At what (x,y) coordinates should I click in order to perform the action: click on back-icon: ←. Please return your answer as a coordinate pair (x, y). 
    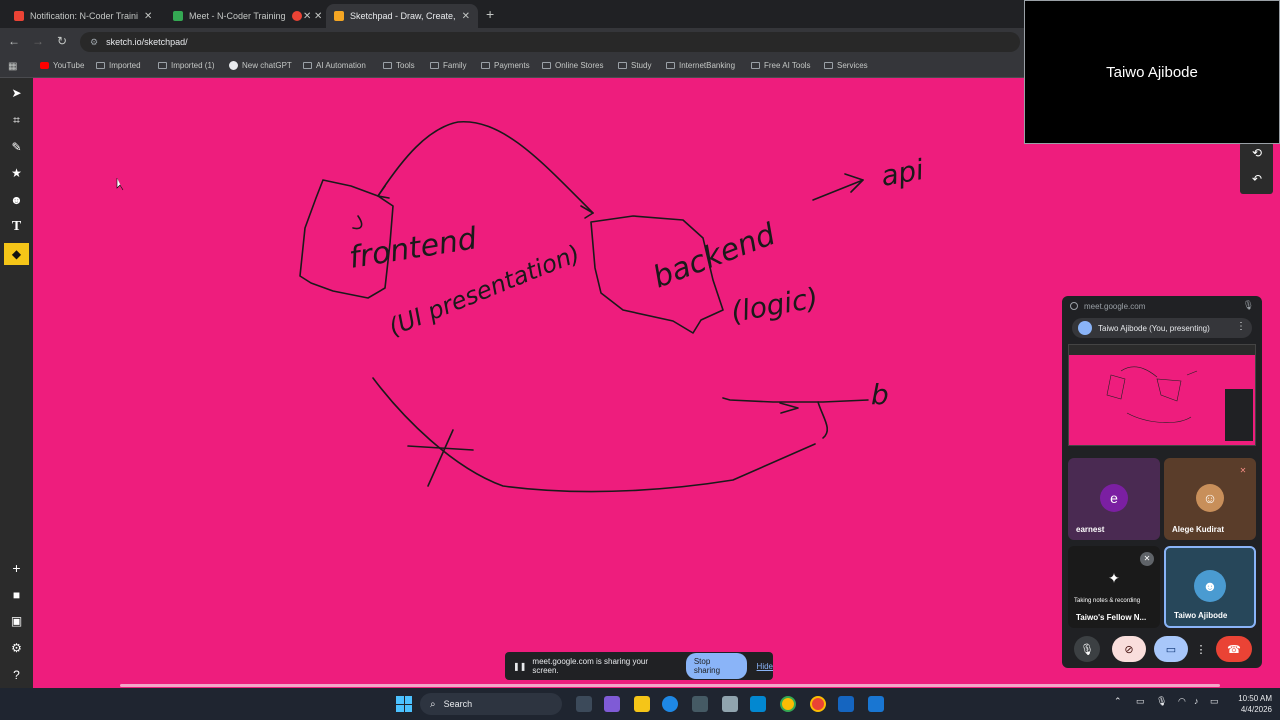
    Looking at the image, I should click on (14, 41).